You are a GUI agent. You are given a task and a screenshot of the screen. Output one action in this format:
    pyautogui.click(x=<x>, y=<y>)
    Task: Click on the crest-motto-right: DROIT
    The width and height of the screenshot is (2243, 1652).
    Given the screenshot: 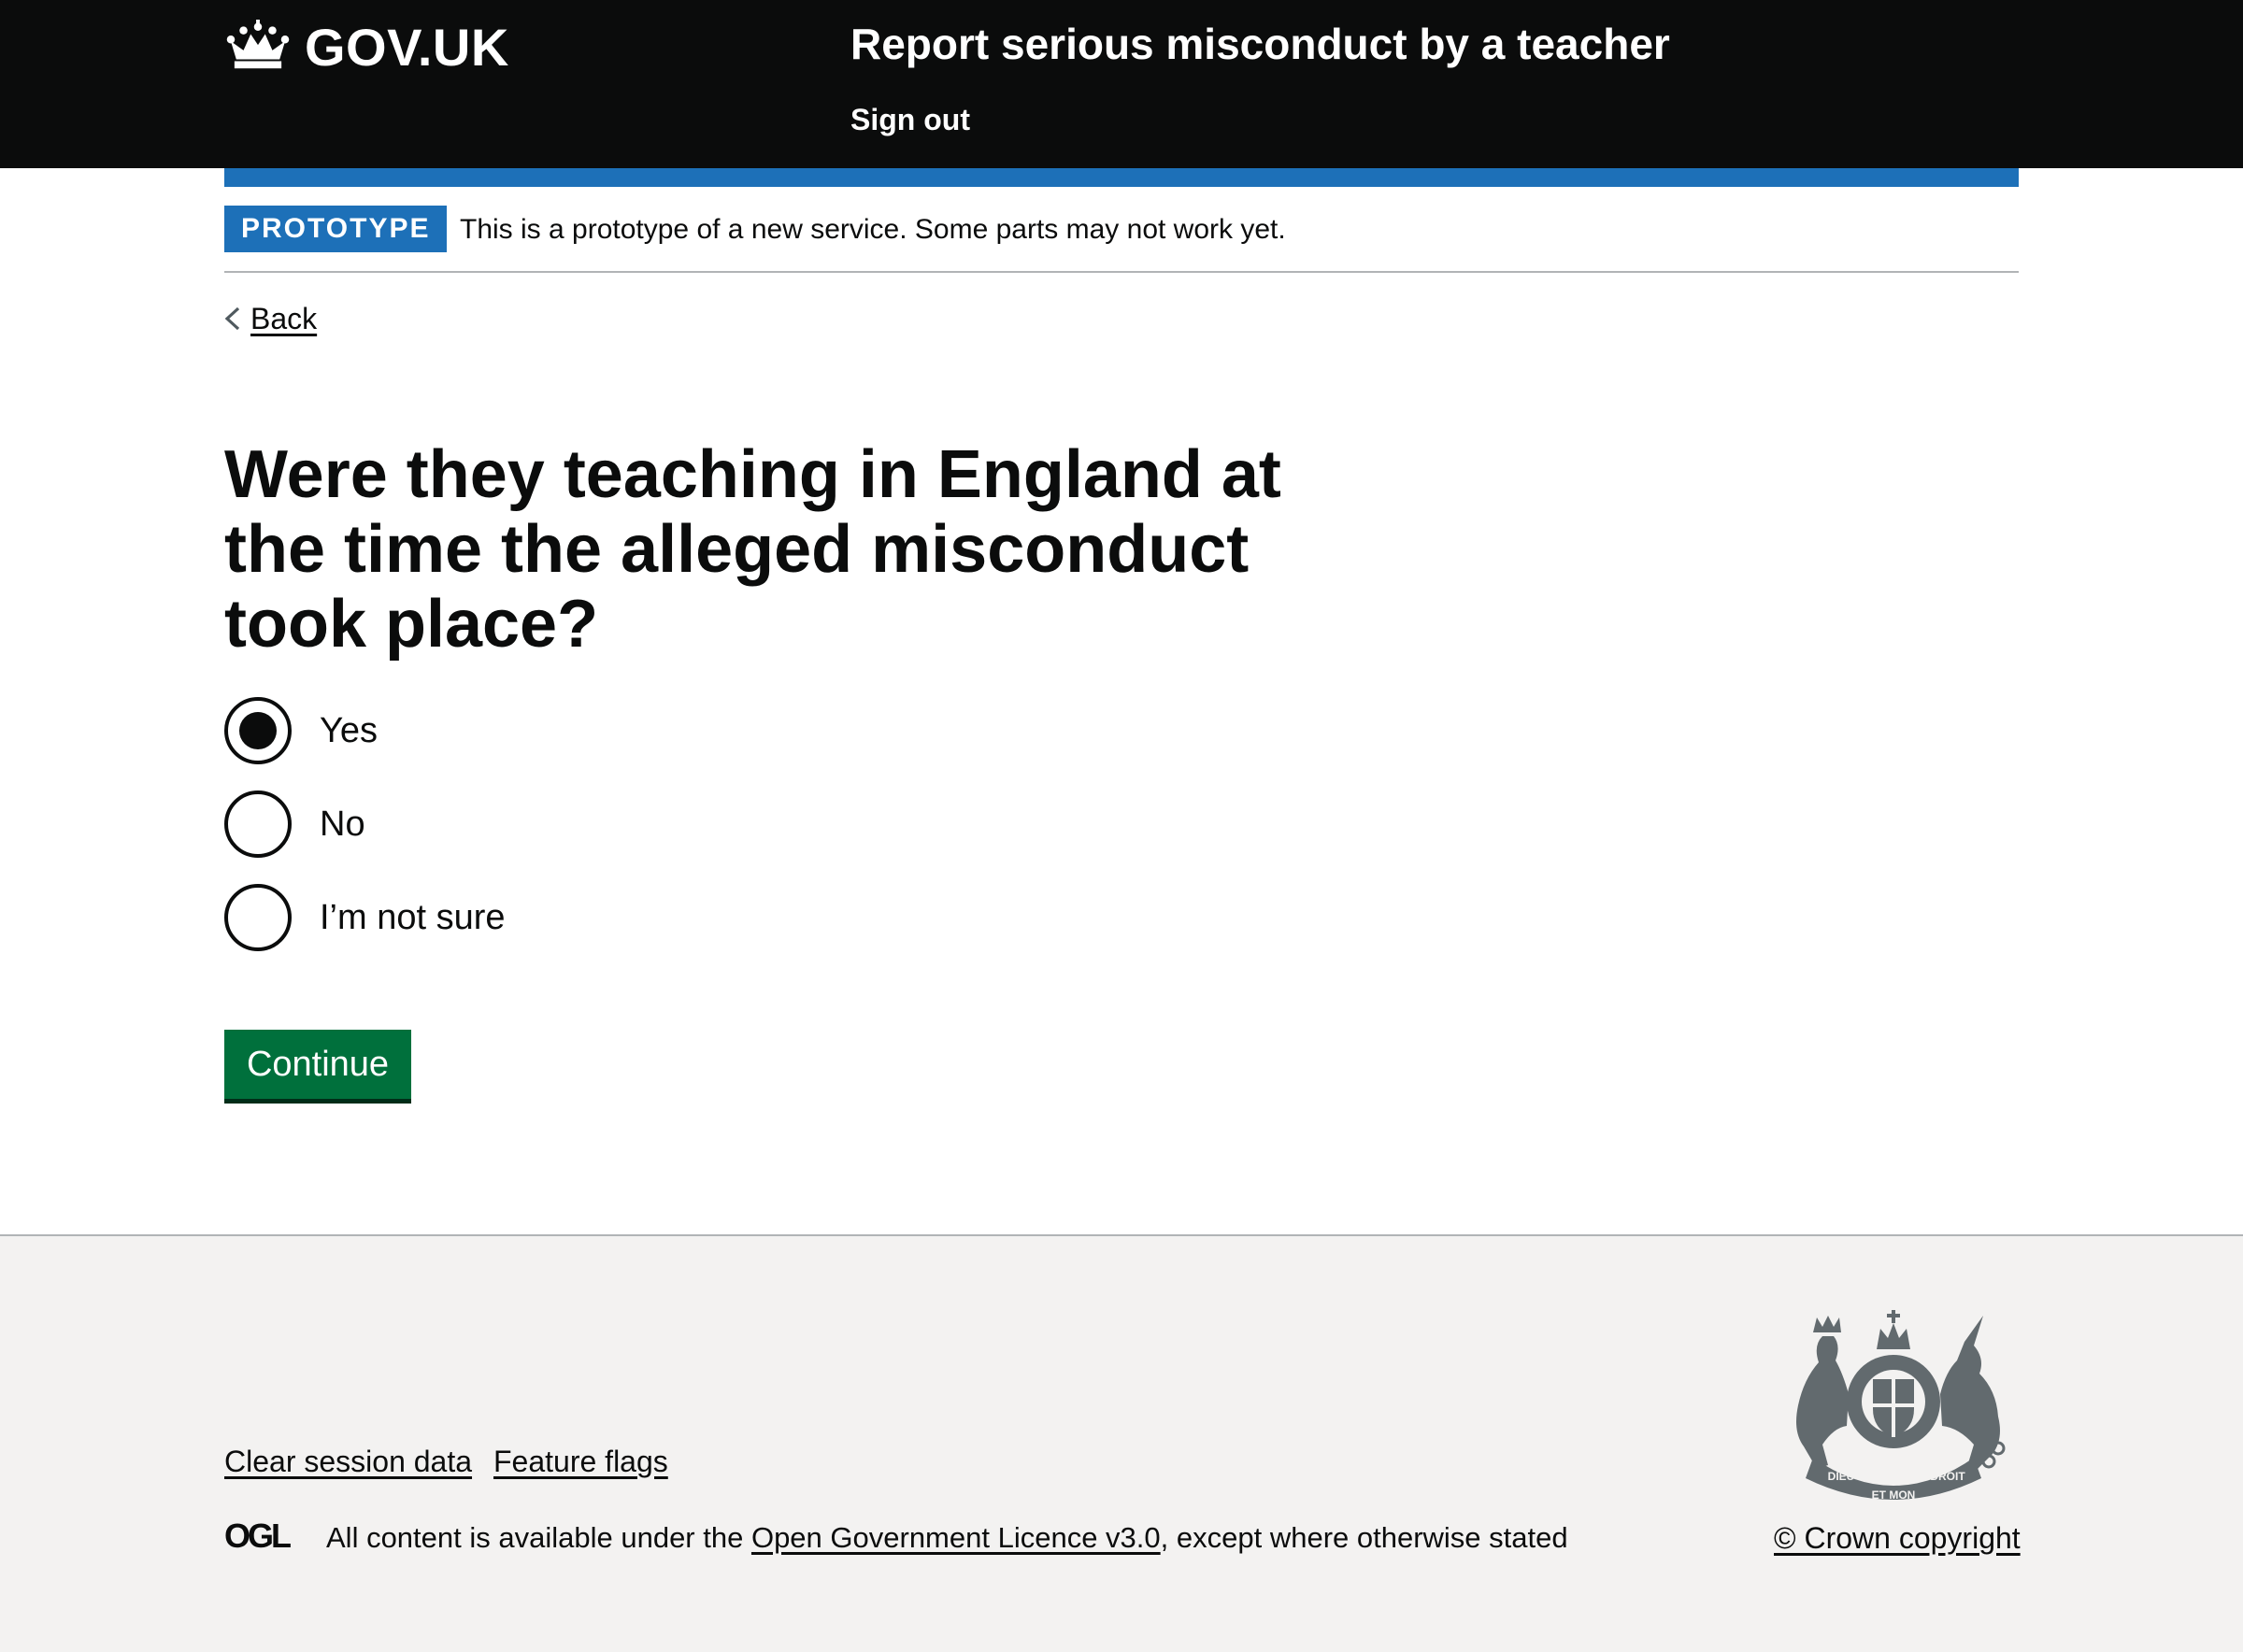 What is the action you would take?
    pyautogui.click(x=1947, y=1477)
    